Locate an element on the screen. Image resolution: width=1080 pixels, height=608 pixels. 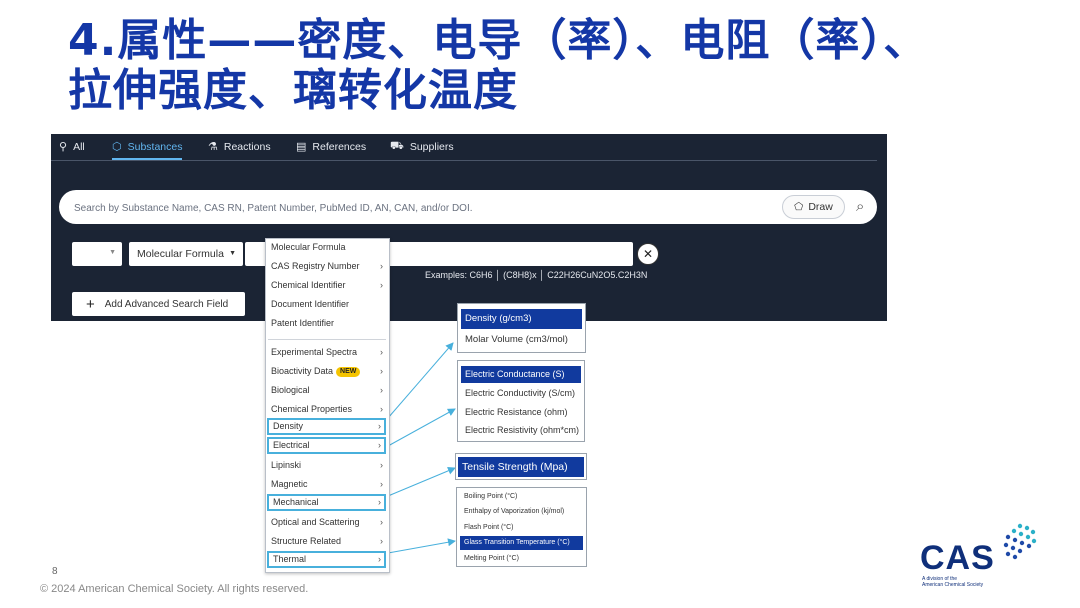
option-flash-point: Flash Point (°C) is located at coordinates (521, 528).